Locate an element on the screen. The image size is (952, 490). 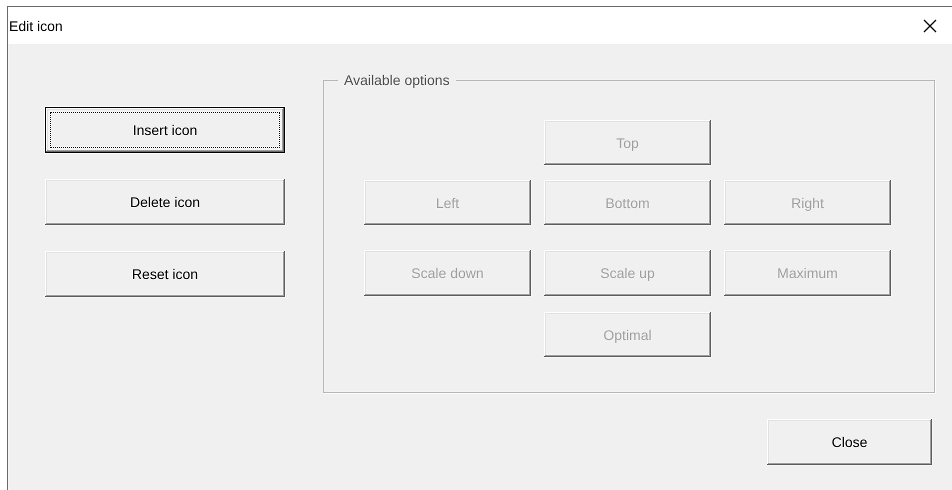
group-title: Available options is located at coordinates (397, 80).